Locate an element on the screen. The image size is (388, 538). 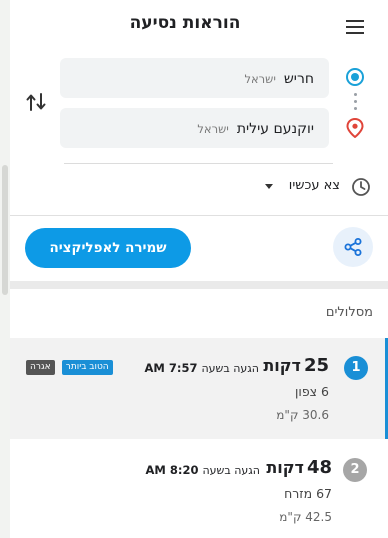
destination-name: יוקנעם עילית is located at coordinates (275, 129).